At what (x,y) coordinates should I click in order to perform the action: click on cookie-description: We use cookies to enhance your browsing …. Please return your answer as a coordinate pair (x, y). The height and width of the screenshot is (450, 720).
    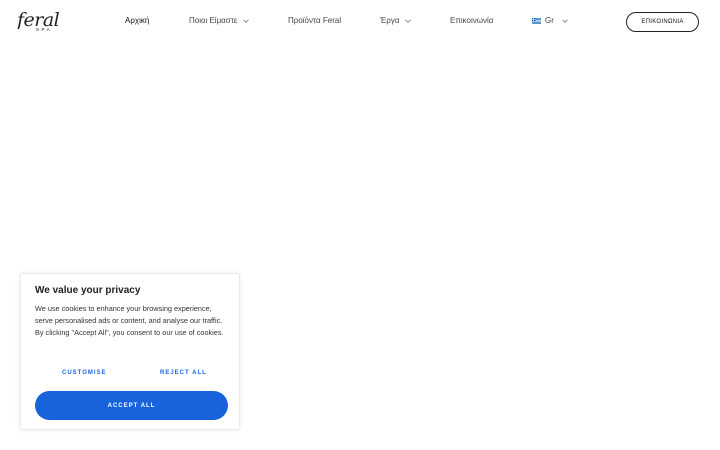
    Looking at the image, I should click on (129, 320).